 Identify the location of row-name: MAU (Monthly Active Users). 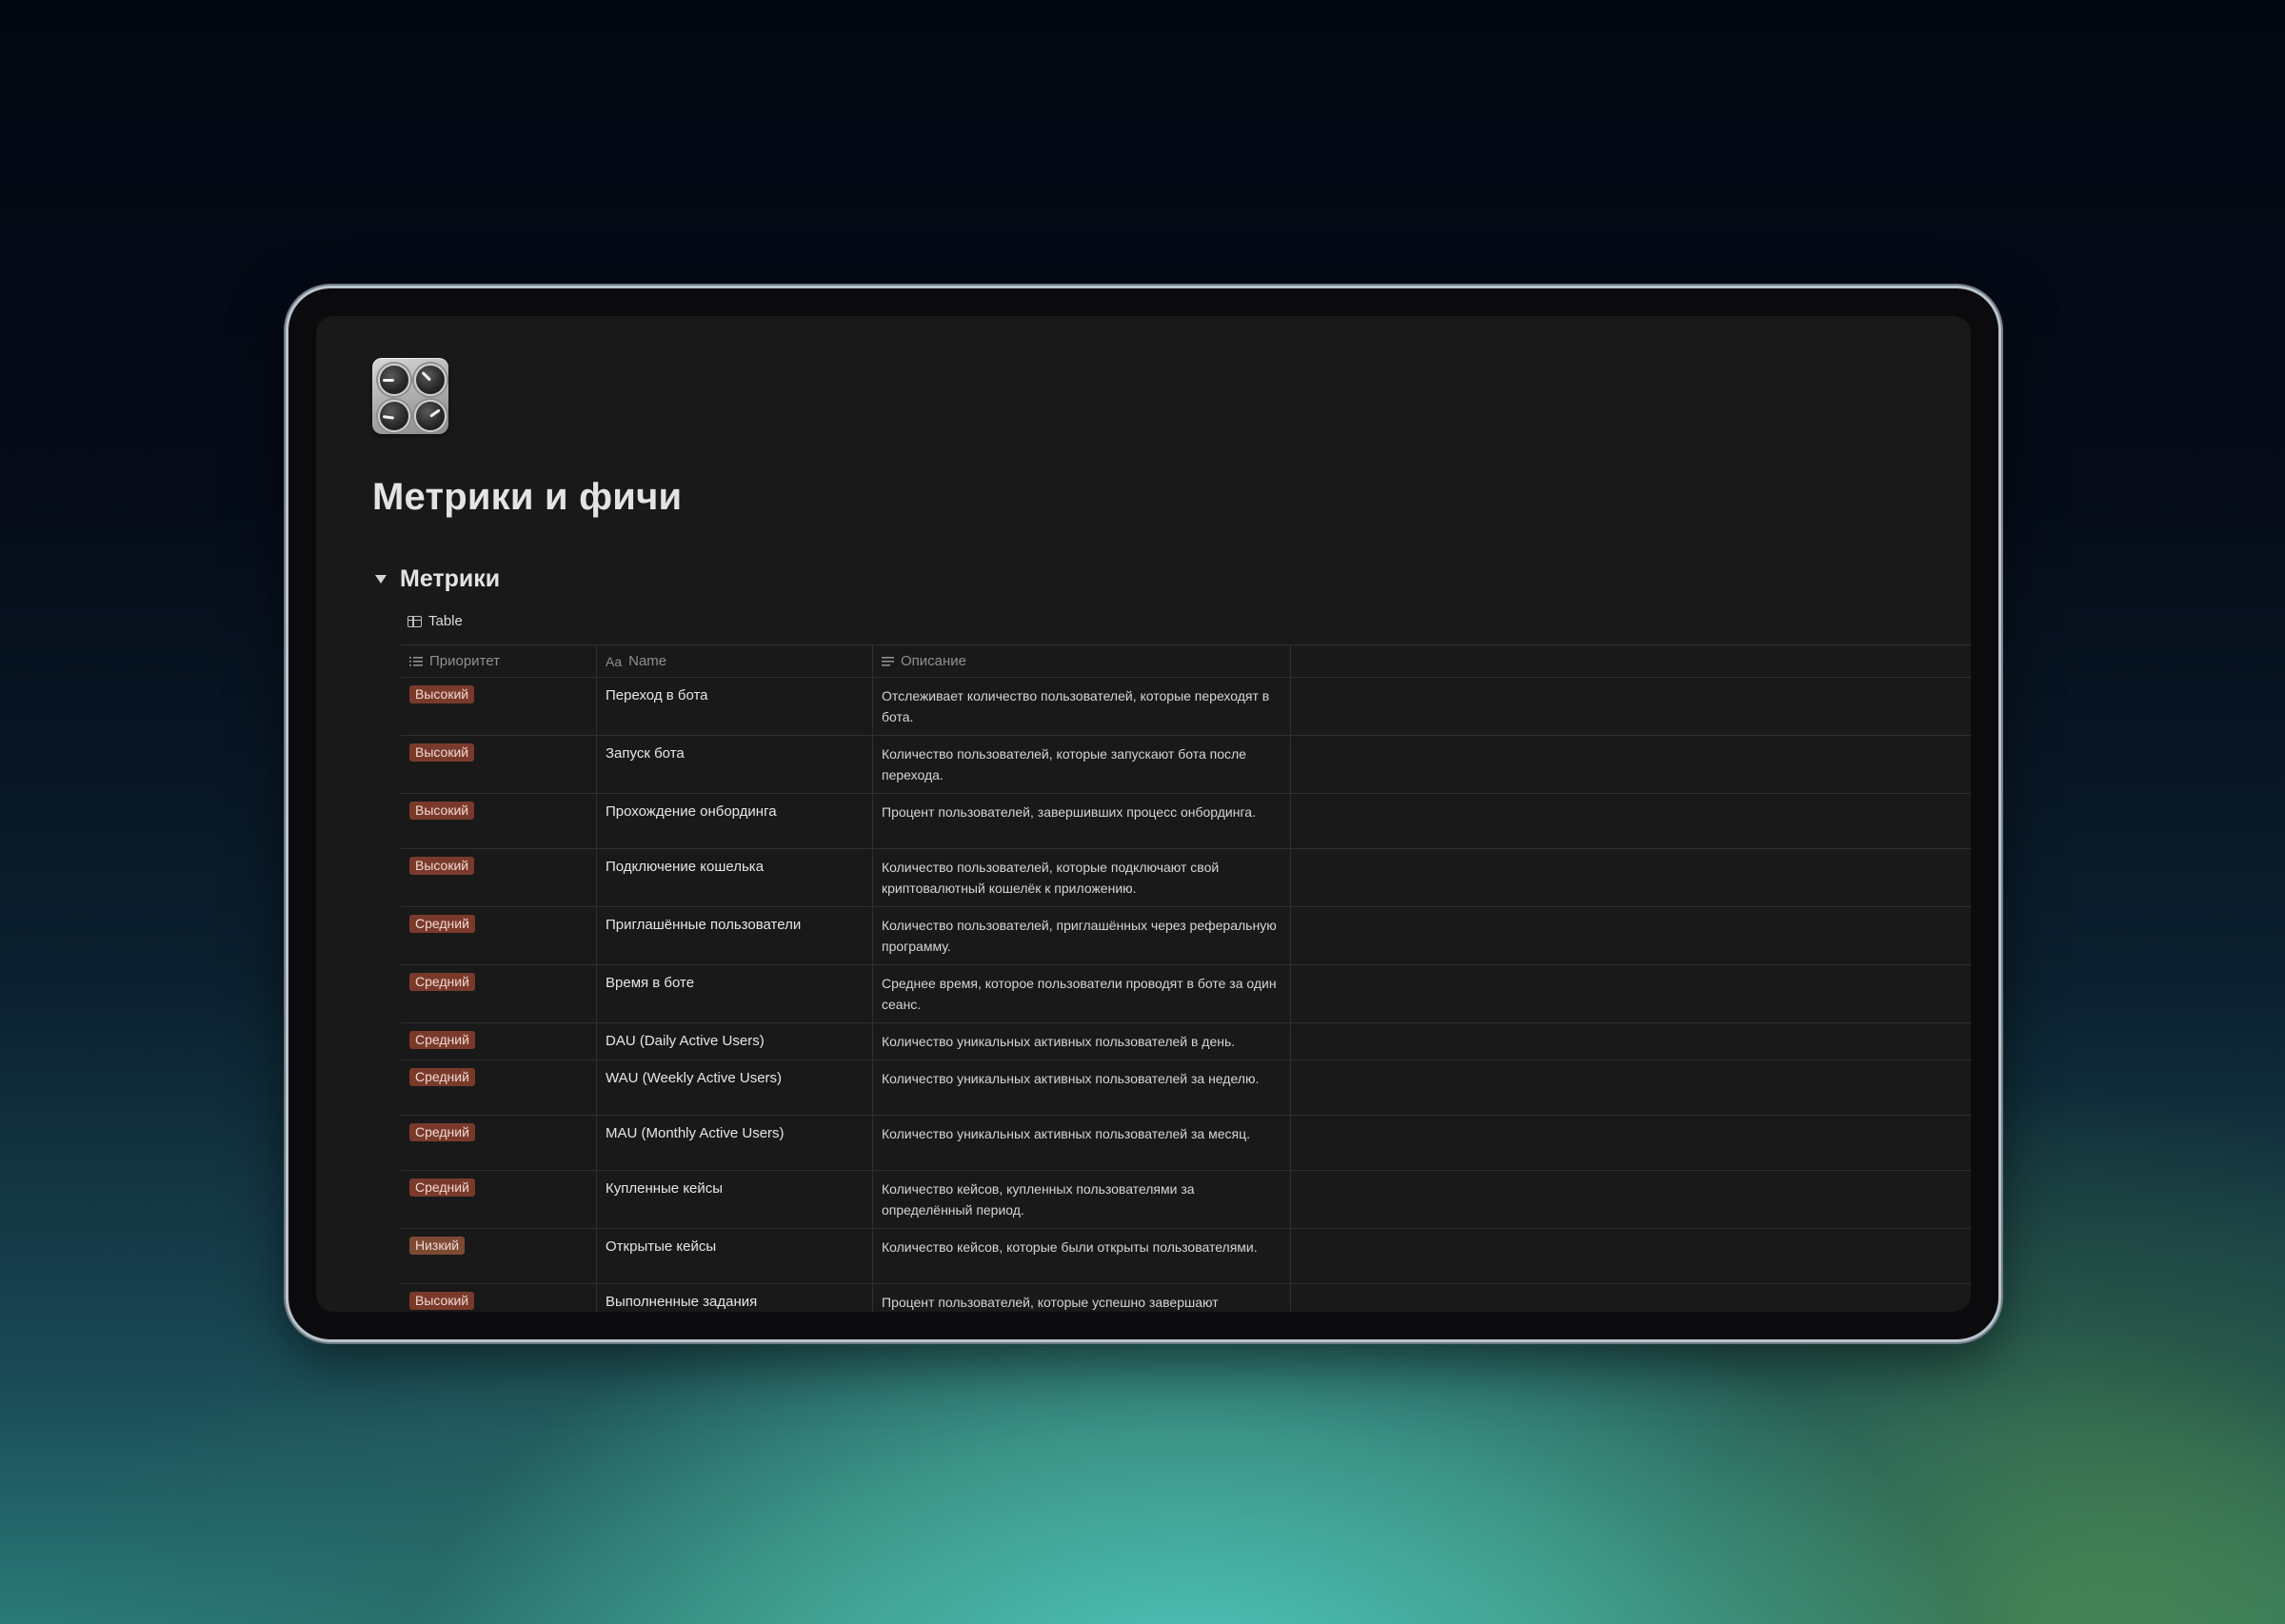
(735, 1133).